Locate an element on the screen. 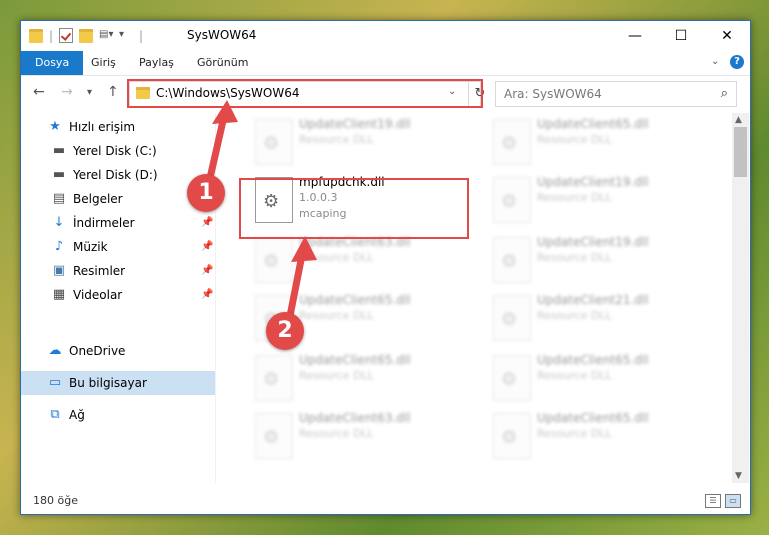  nav-item-drive-d: ▬ Yerel Disk (D:) is located at coordinates (118, 175).